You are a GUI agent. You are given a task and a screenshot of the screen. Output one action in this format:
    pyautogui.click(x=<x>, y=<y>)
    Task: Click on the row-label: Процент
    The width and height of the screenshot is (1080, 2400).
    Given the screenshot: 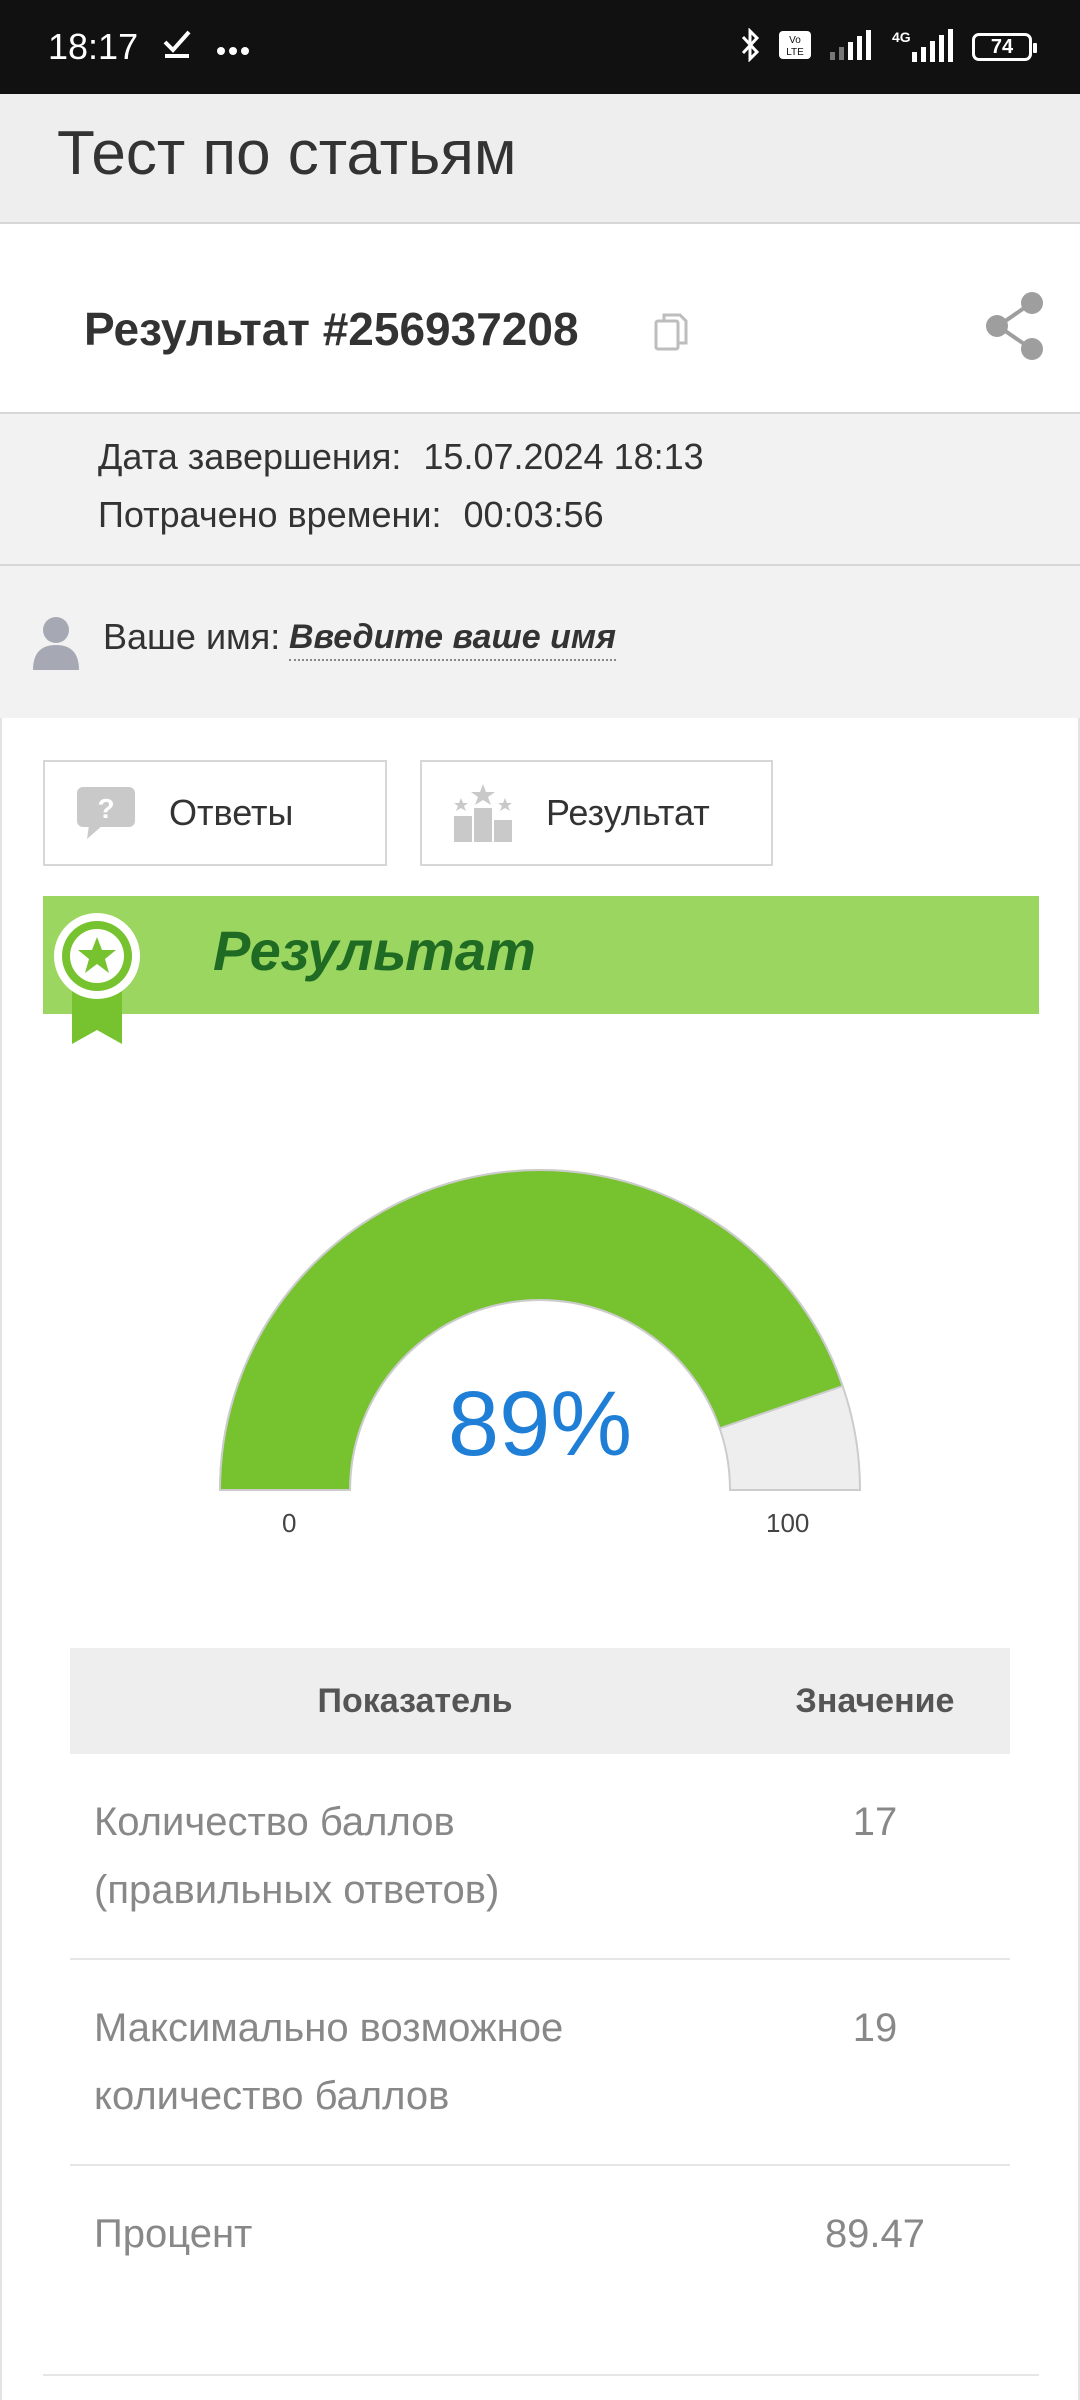 What is the action you would take?
    pyautogui.click(x=173, y=2234)
    